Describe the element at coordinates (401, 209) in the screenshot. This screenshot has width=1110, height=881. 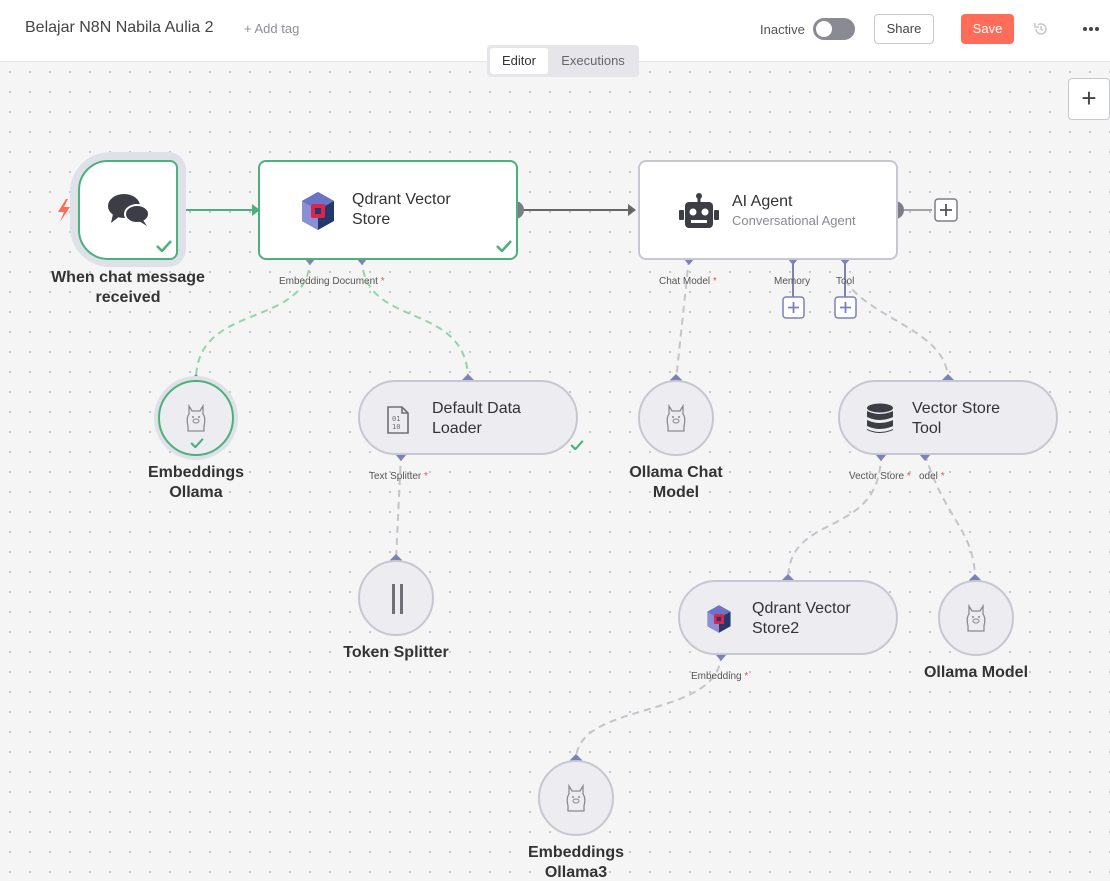
I see `node-title-qdrant: Qdrant Vector Store` at that location.